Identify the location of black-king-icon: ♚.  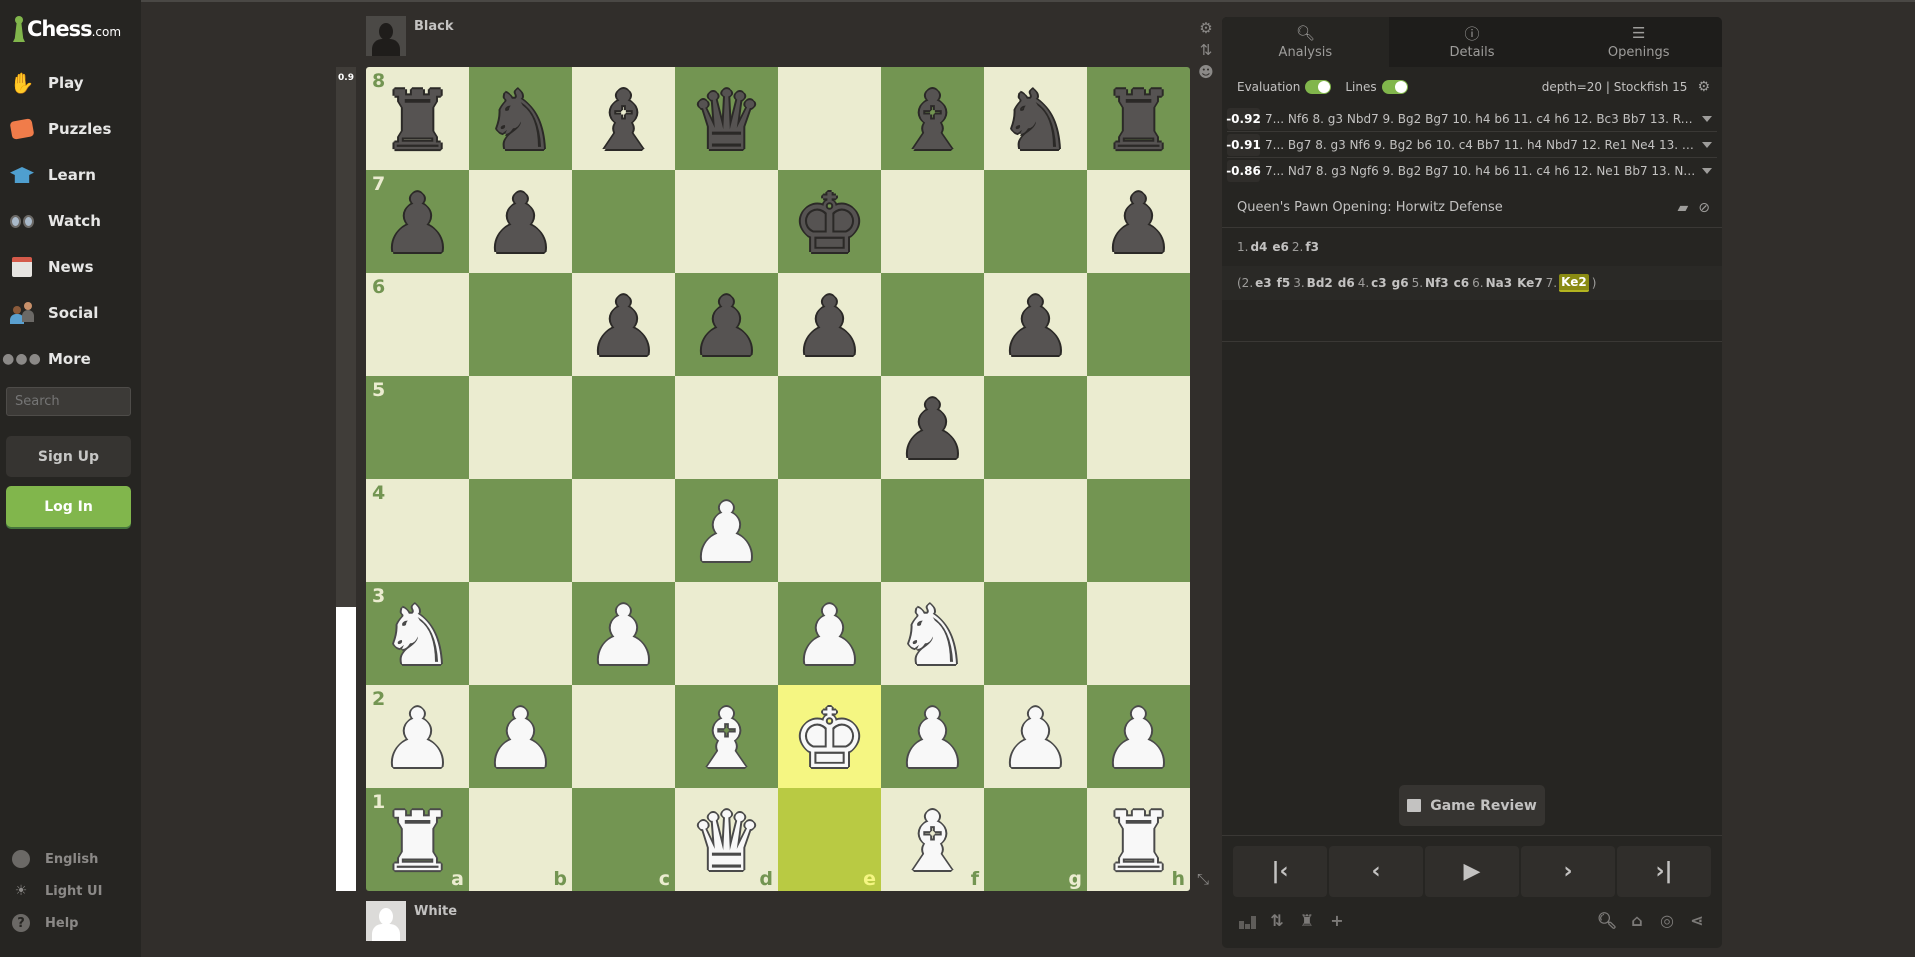
(830, 224).